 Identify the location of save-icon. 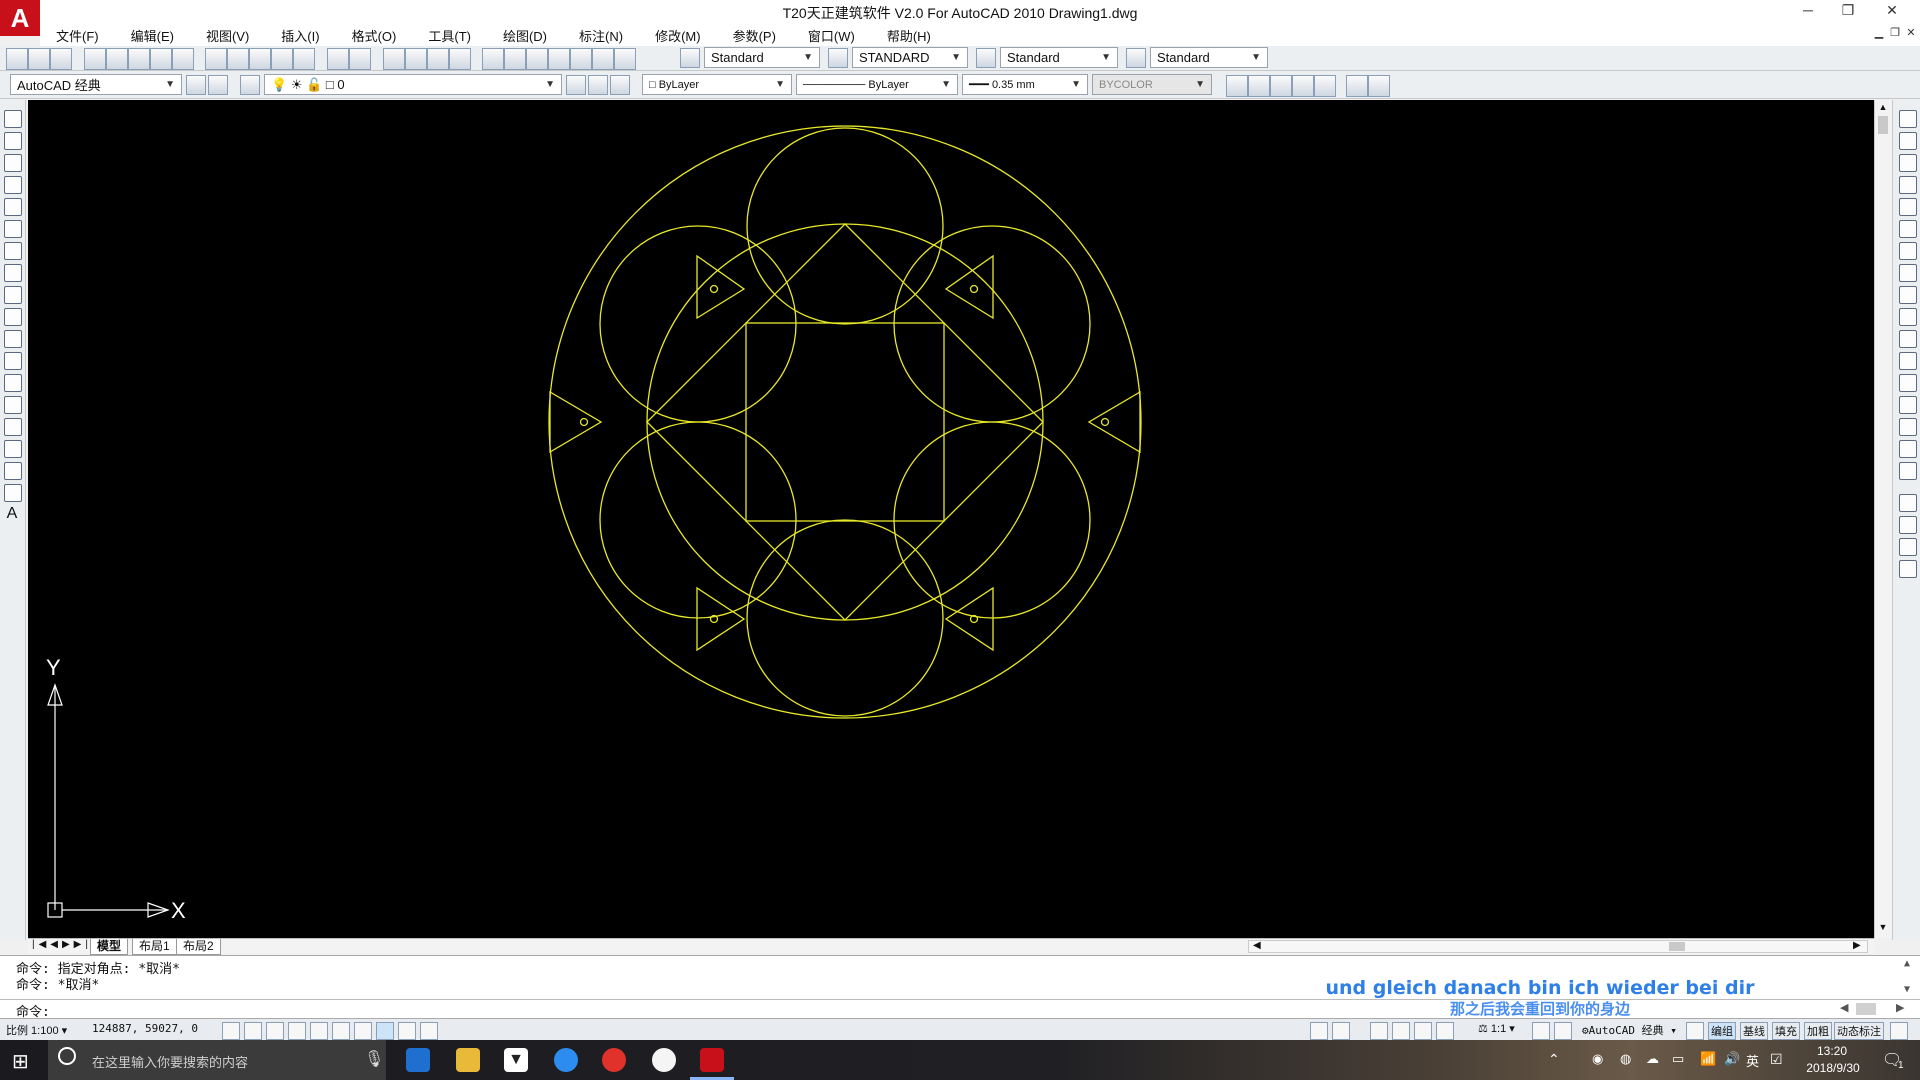
(61, 59).